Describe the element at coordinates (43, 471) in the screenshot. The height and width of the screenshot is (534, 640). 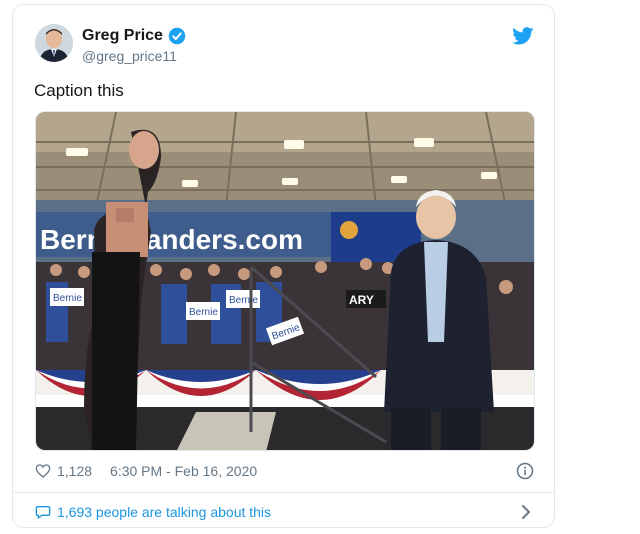
I see `heart-icon` at that location.